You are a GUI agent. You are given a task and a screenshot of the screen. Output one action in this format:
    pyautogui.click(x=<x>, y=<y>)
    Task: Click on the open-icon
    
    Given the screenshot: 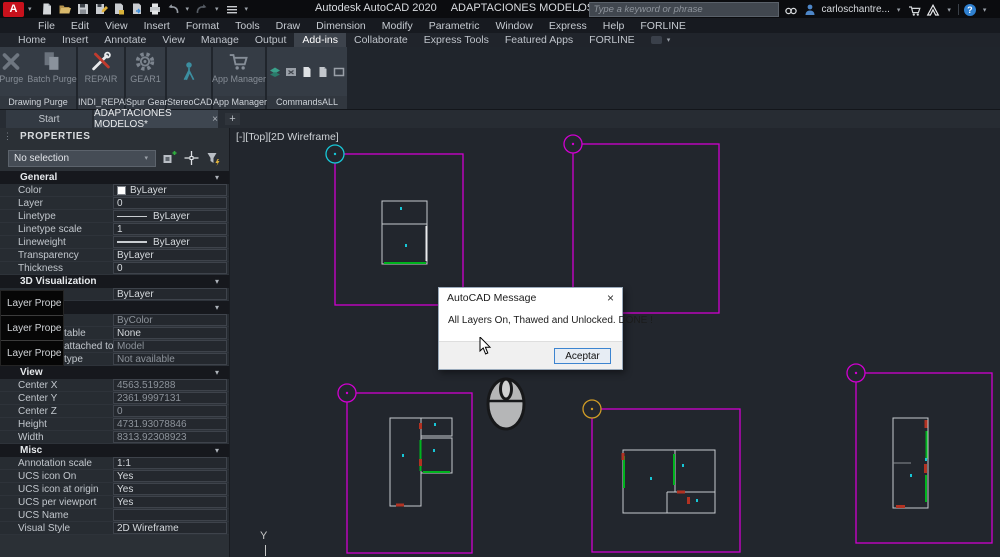 What is the action you would take?
    pyautogui.click(x=65, y=9)
    